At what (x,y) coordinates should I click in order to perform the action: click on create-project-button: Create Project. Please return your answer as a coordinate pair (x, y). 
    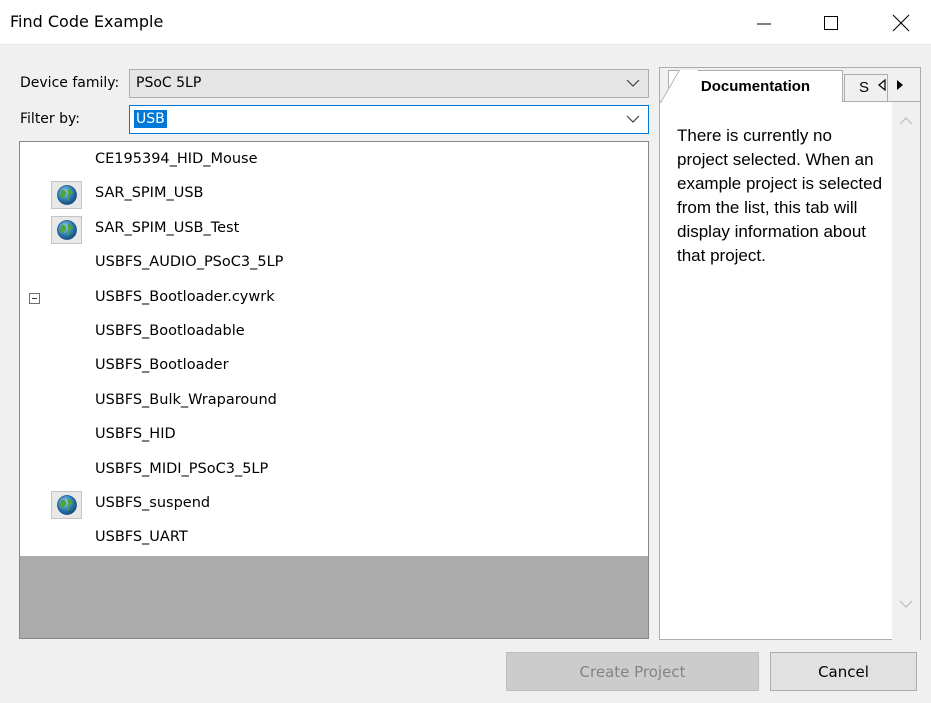
    Looking at the image, I should click on (632, 671).